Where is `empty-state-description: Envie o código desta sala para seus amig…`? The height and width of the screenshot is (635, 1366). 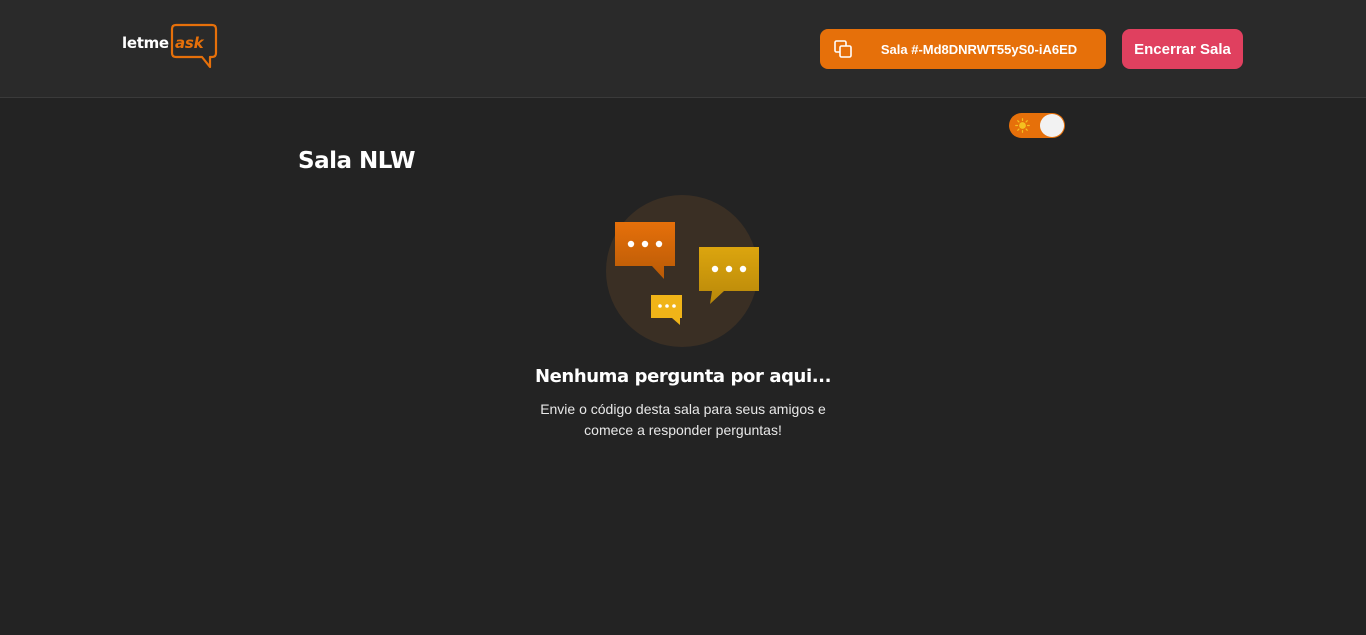 empty-state-description: Envie o código desta sala para seus amig… is located at coordinates (683, 420).